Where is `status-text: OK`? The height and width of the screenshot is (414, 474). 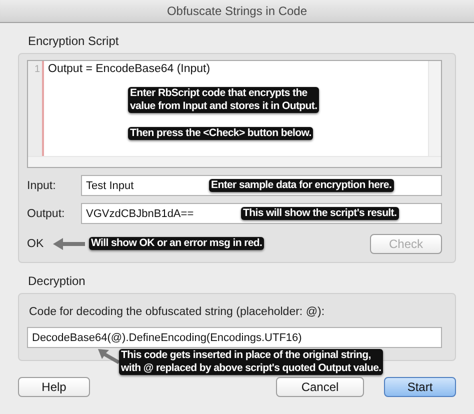
status-text: OK is located at coordinates (35, 244).